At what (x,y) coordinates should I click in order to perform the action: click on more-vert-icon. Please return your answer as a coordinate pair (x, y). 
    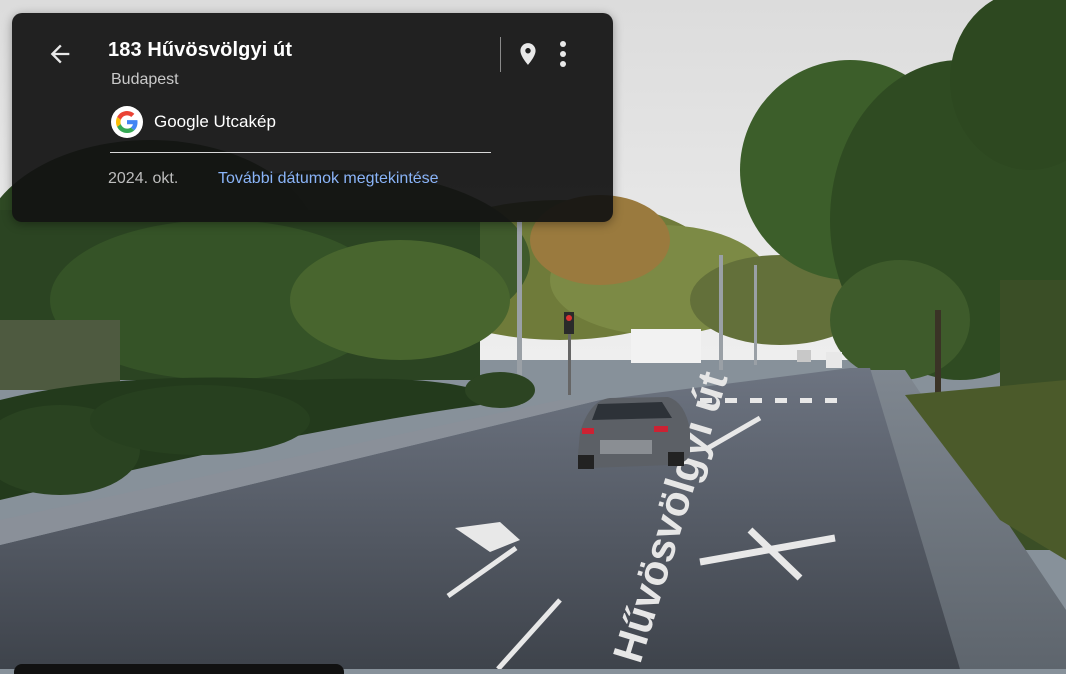
    Looking at the image, I should click on (563, 54).